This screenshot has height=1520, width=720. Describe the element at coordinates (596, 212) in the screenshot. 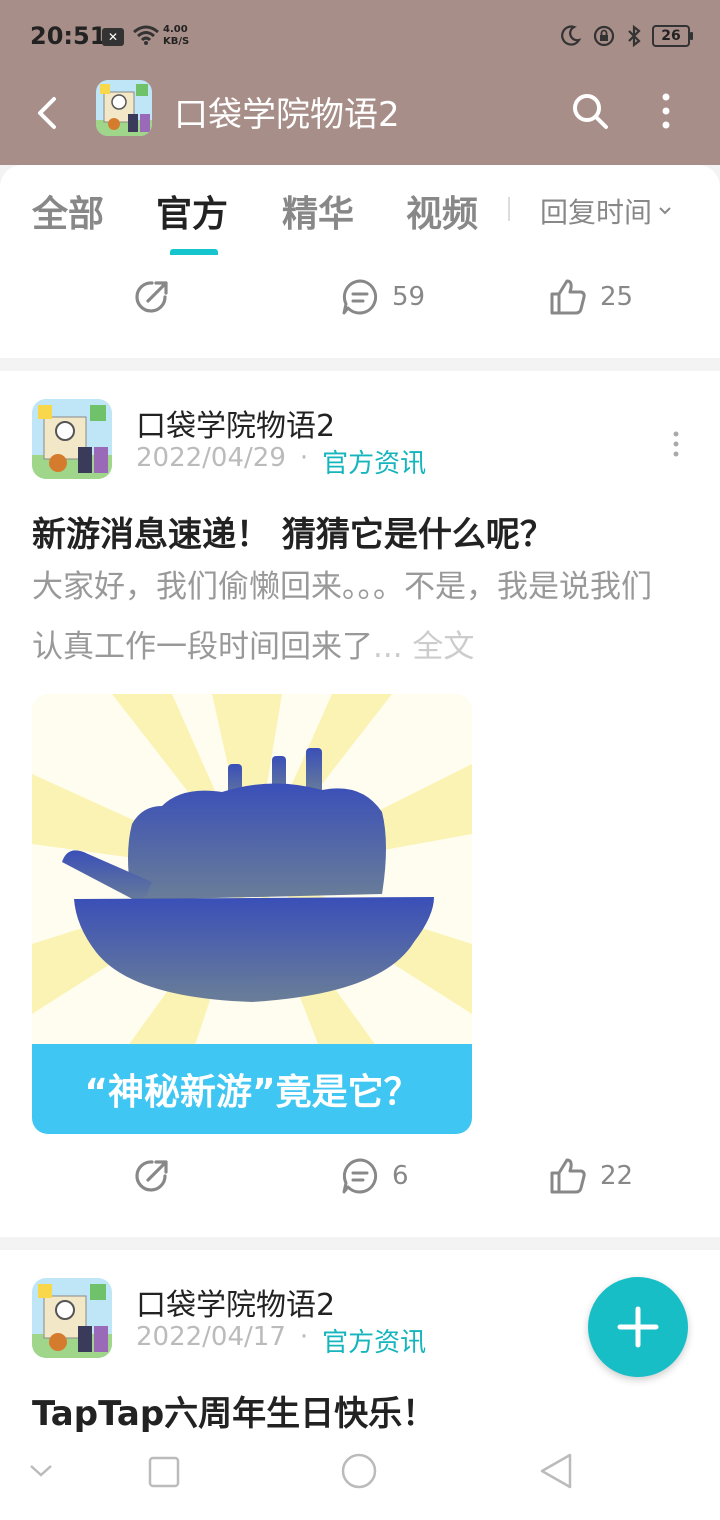

I see `sort-label: 回复时间` at that location.